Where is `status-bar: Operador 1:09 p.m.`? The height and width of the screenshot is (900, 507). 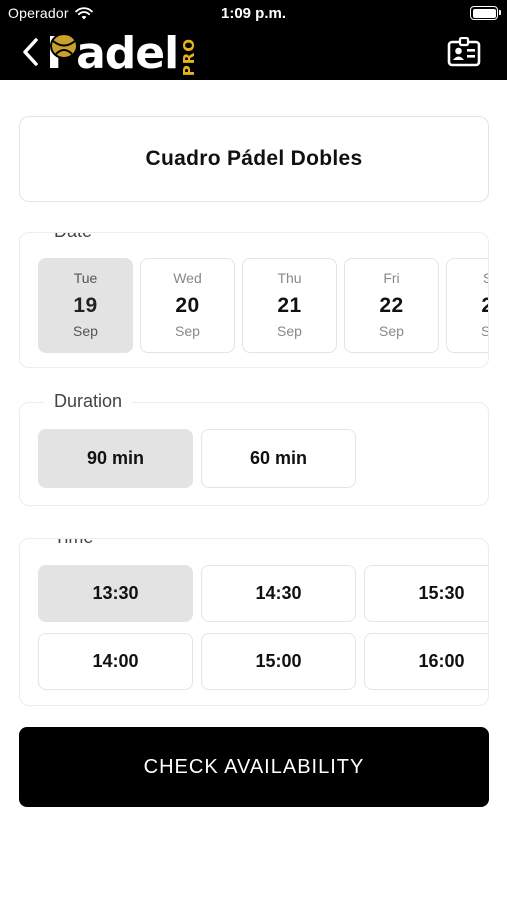 status-bar: Operador 1:09 p.m. is located at coordinates (253, 14).